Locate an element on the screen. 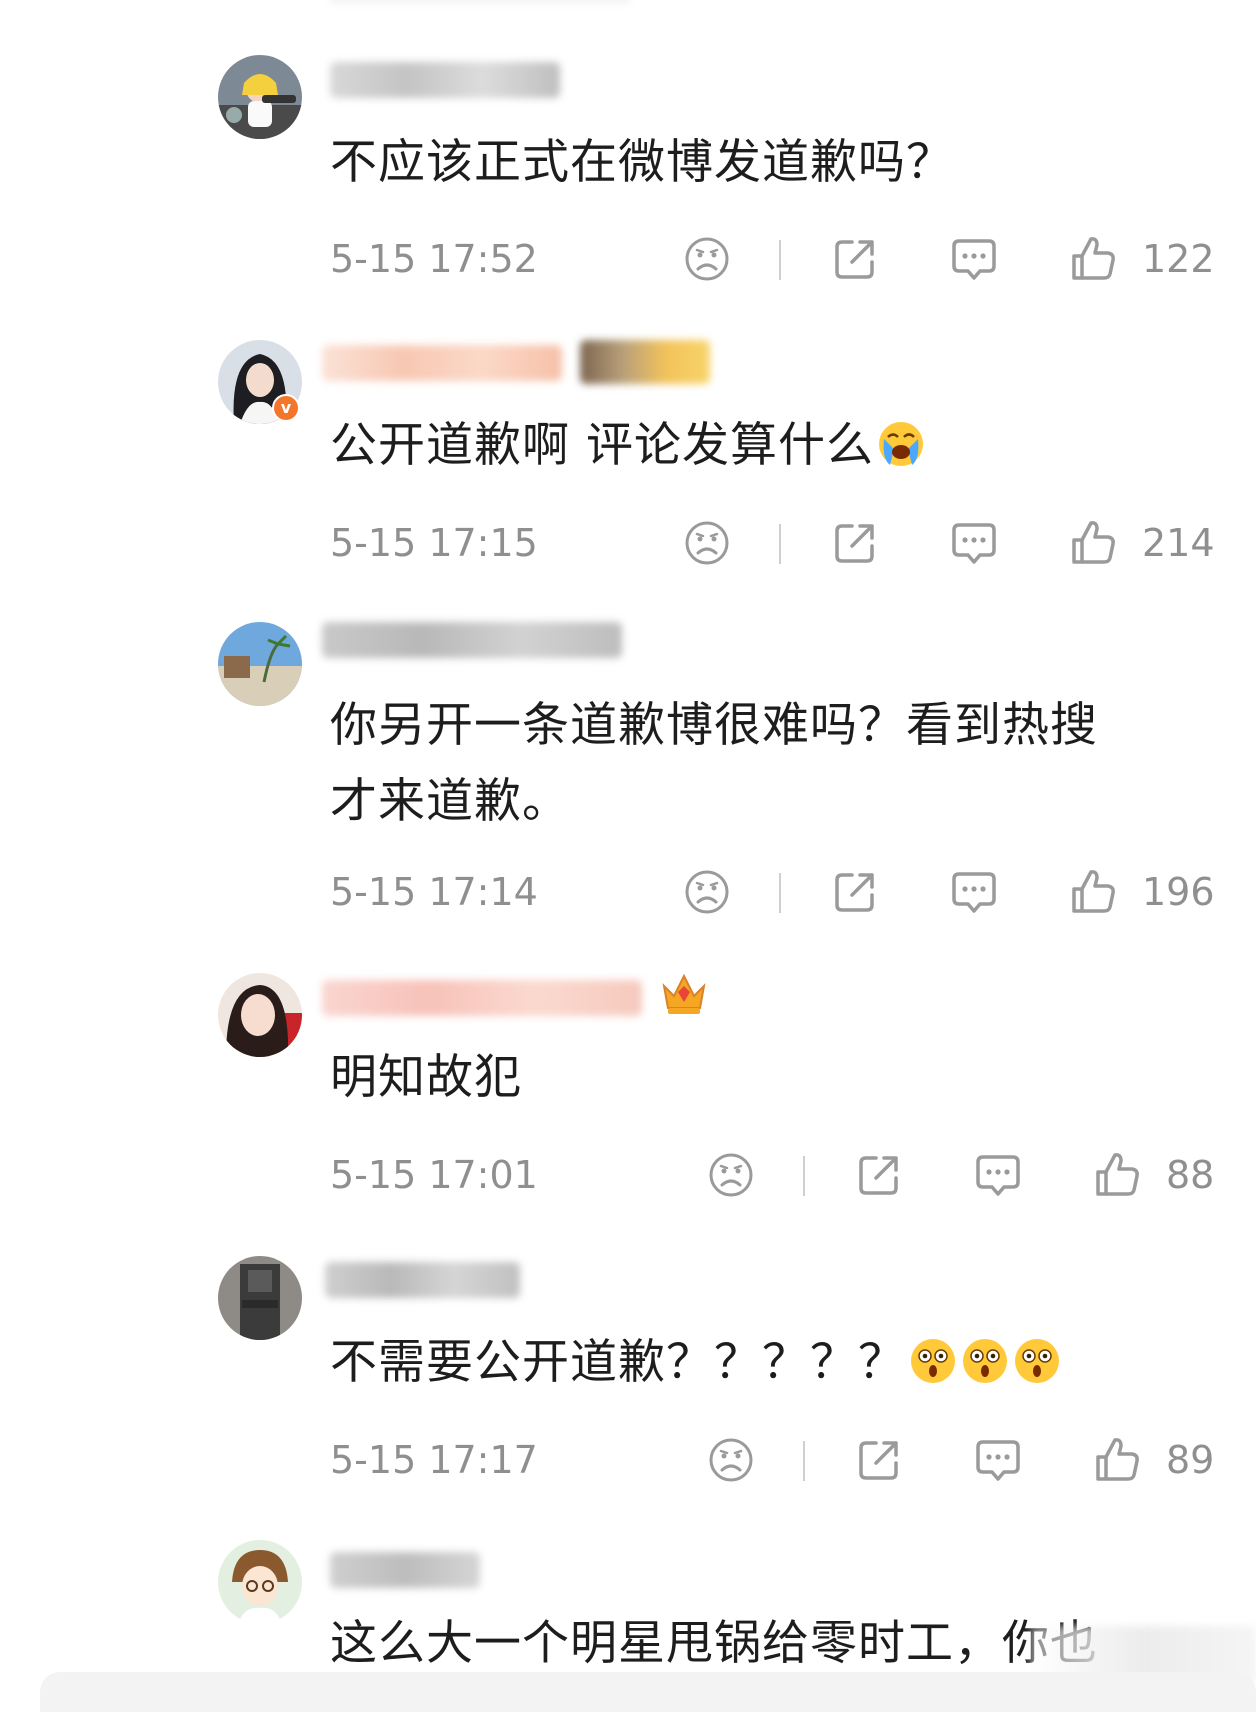 The image size is (1256, 1712). comment-text: 明知故犯 is located at coordinates (426, 1077).